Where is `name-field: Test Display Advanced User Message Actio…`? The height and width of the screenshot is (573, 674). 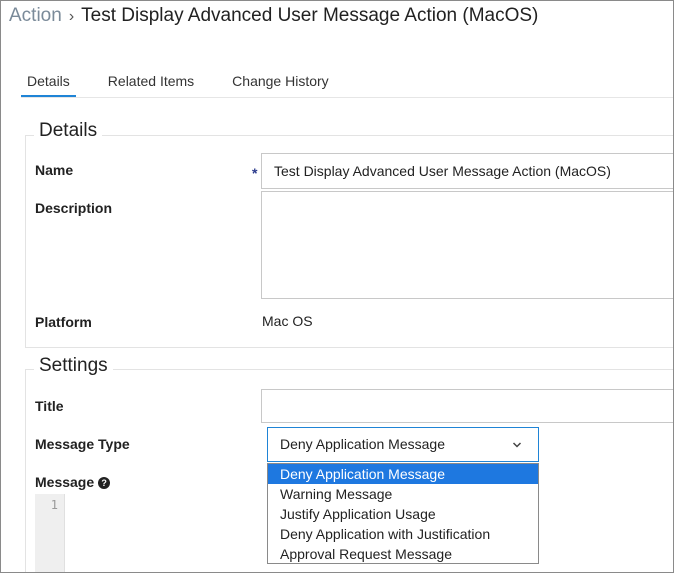
name-field: Test Display Advanced User Message Actio… is located at coordinates (467, 171).